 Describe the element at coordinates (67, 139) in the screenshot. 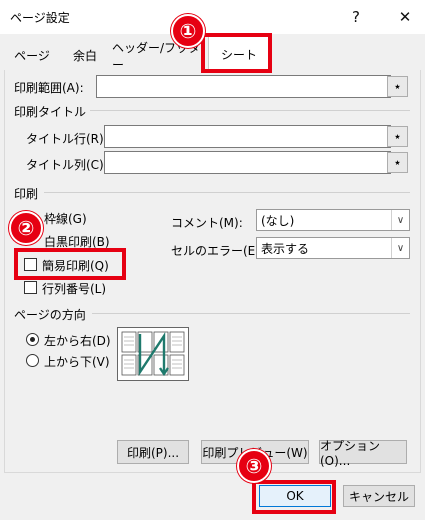

I see `title-rows-label: タイトル行(R):` at that location.